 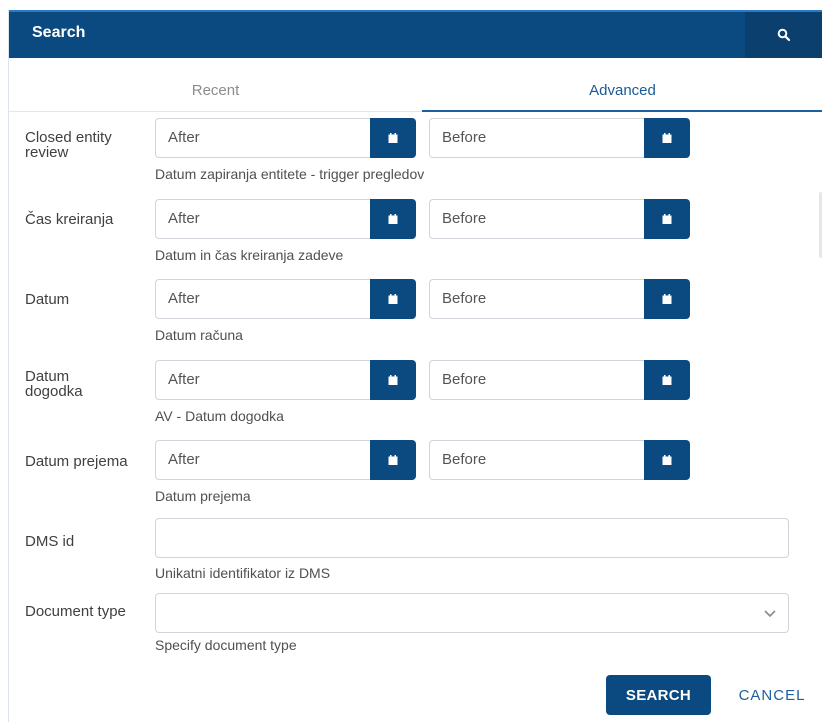 I want to click on chevron-down-icon, so click(x=770, y=614).